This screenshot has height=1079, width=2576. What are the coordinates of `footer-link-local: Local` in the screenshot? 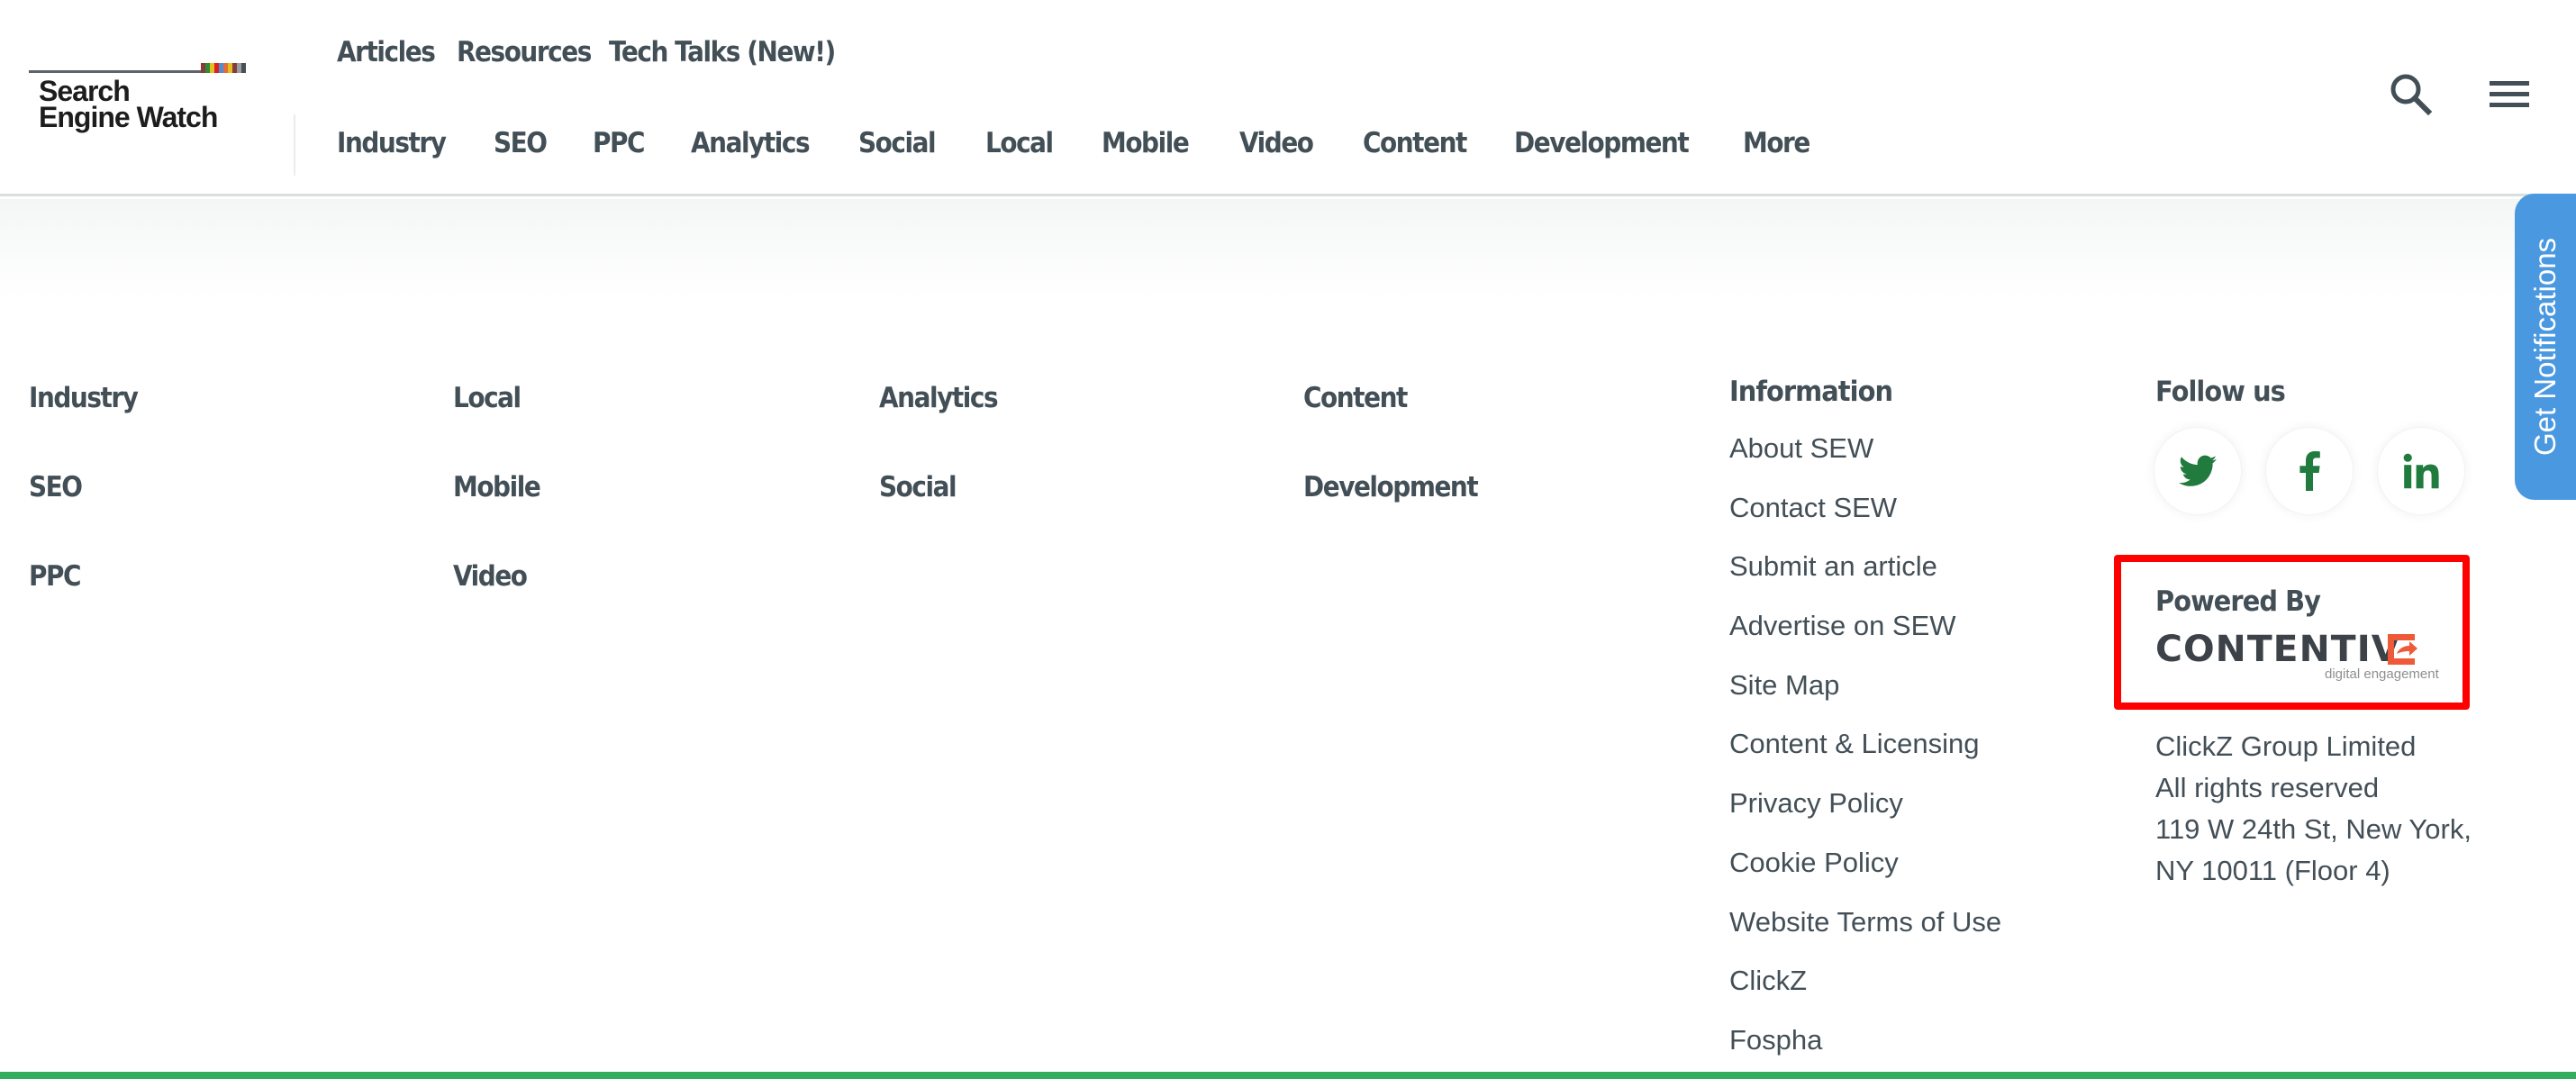 It's located at (487, 398).